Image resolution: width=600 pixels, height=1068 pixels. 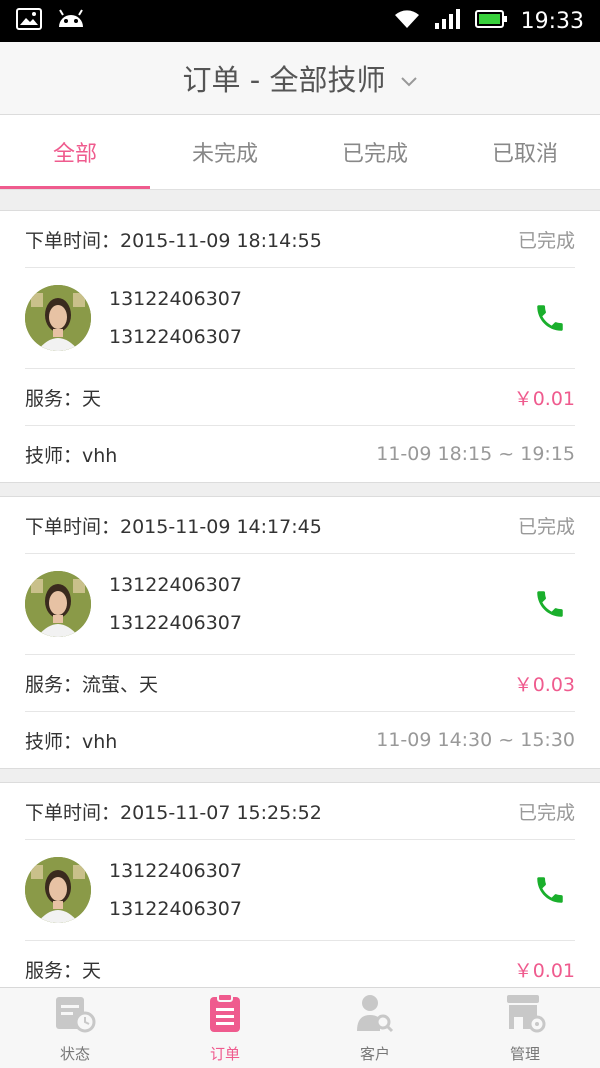 I want to click on nav-status-label: 状态, so click(x=74, y=1053).